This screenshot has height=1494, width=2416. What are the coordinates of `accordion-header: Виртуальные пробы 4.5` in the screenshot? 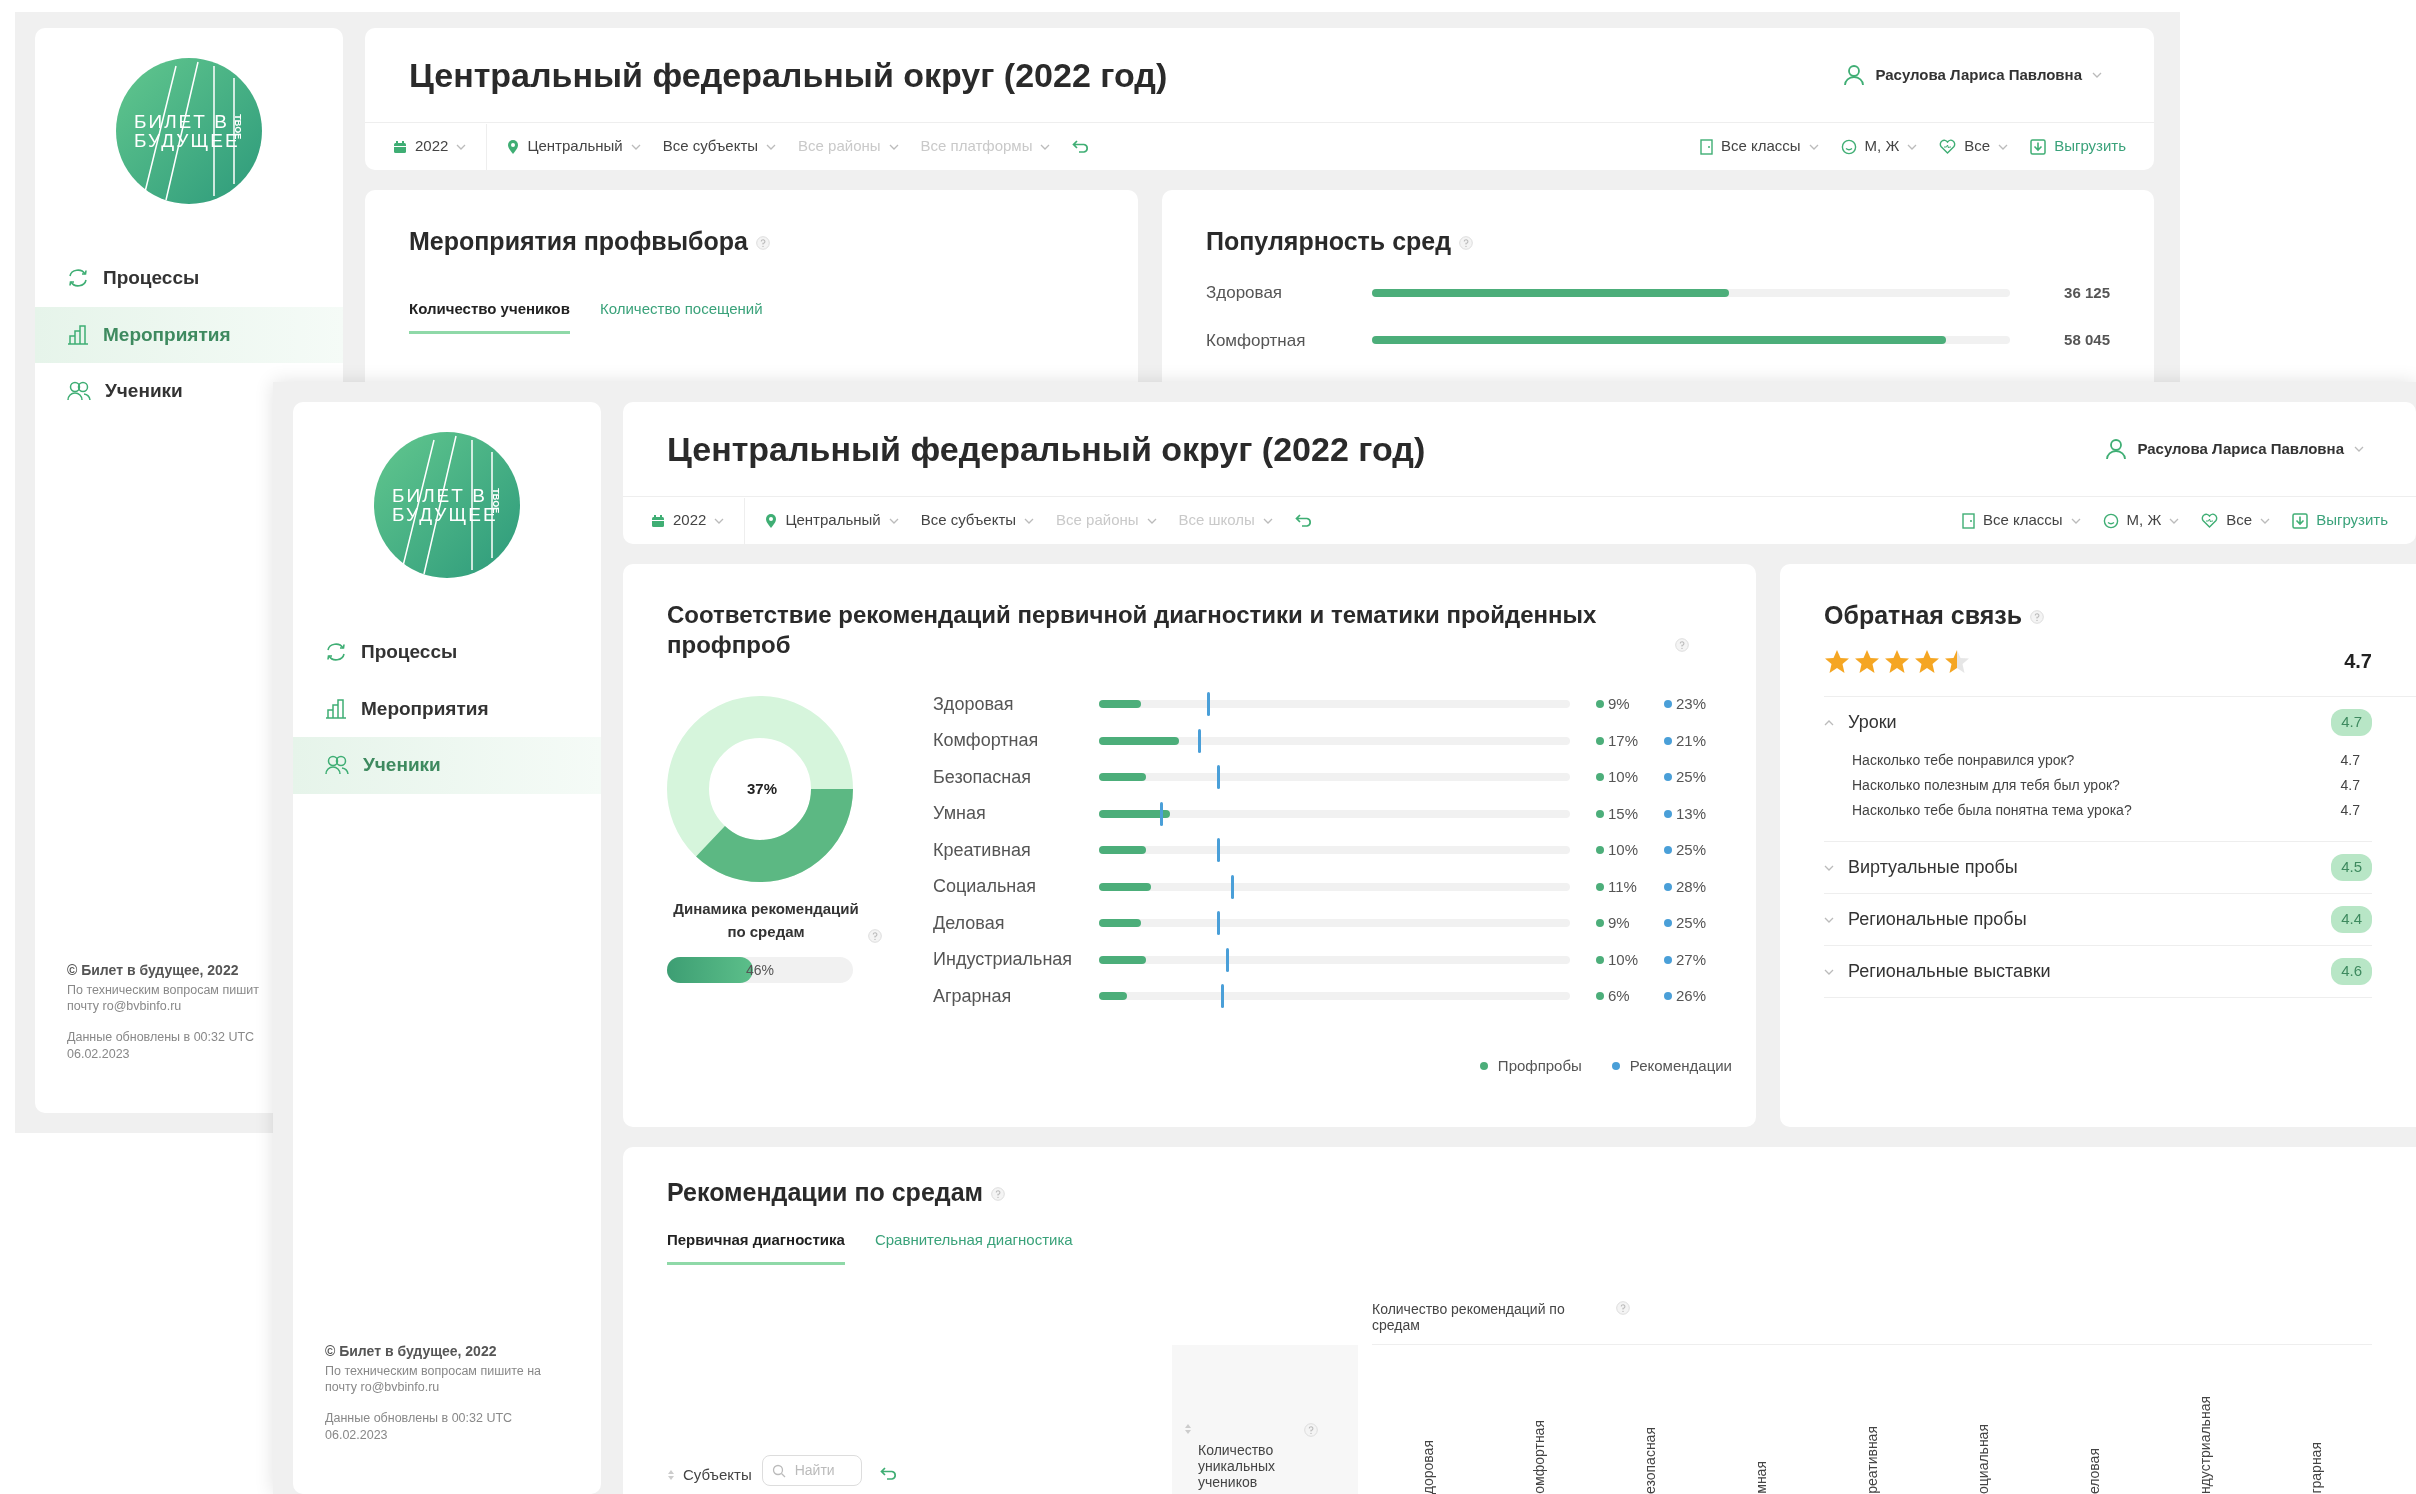 It's located at (2098, 867).